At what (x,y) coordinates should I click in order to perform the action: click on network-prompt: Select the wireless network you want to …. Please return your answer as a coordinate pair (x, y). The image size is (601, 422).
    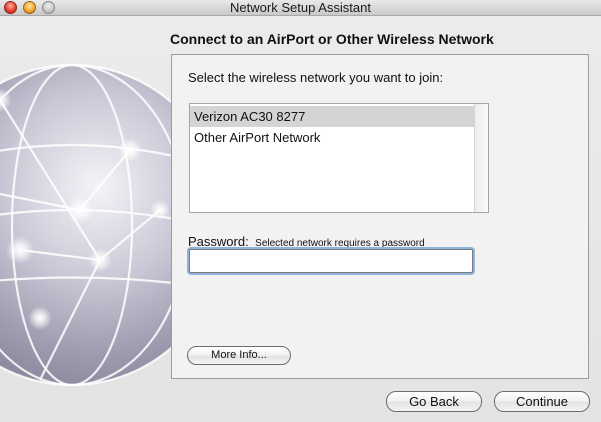
    Looking at the image, I should click on (316, 77).